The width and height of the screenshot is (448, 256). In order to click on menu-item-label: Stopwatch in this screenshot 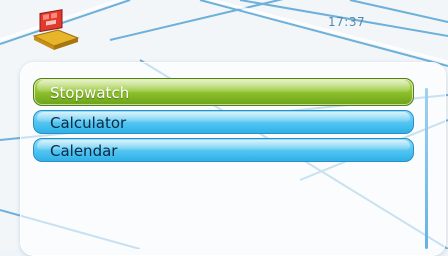, I will do `click(90, 93)`.